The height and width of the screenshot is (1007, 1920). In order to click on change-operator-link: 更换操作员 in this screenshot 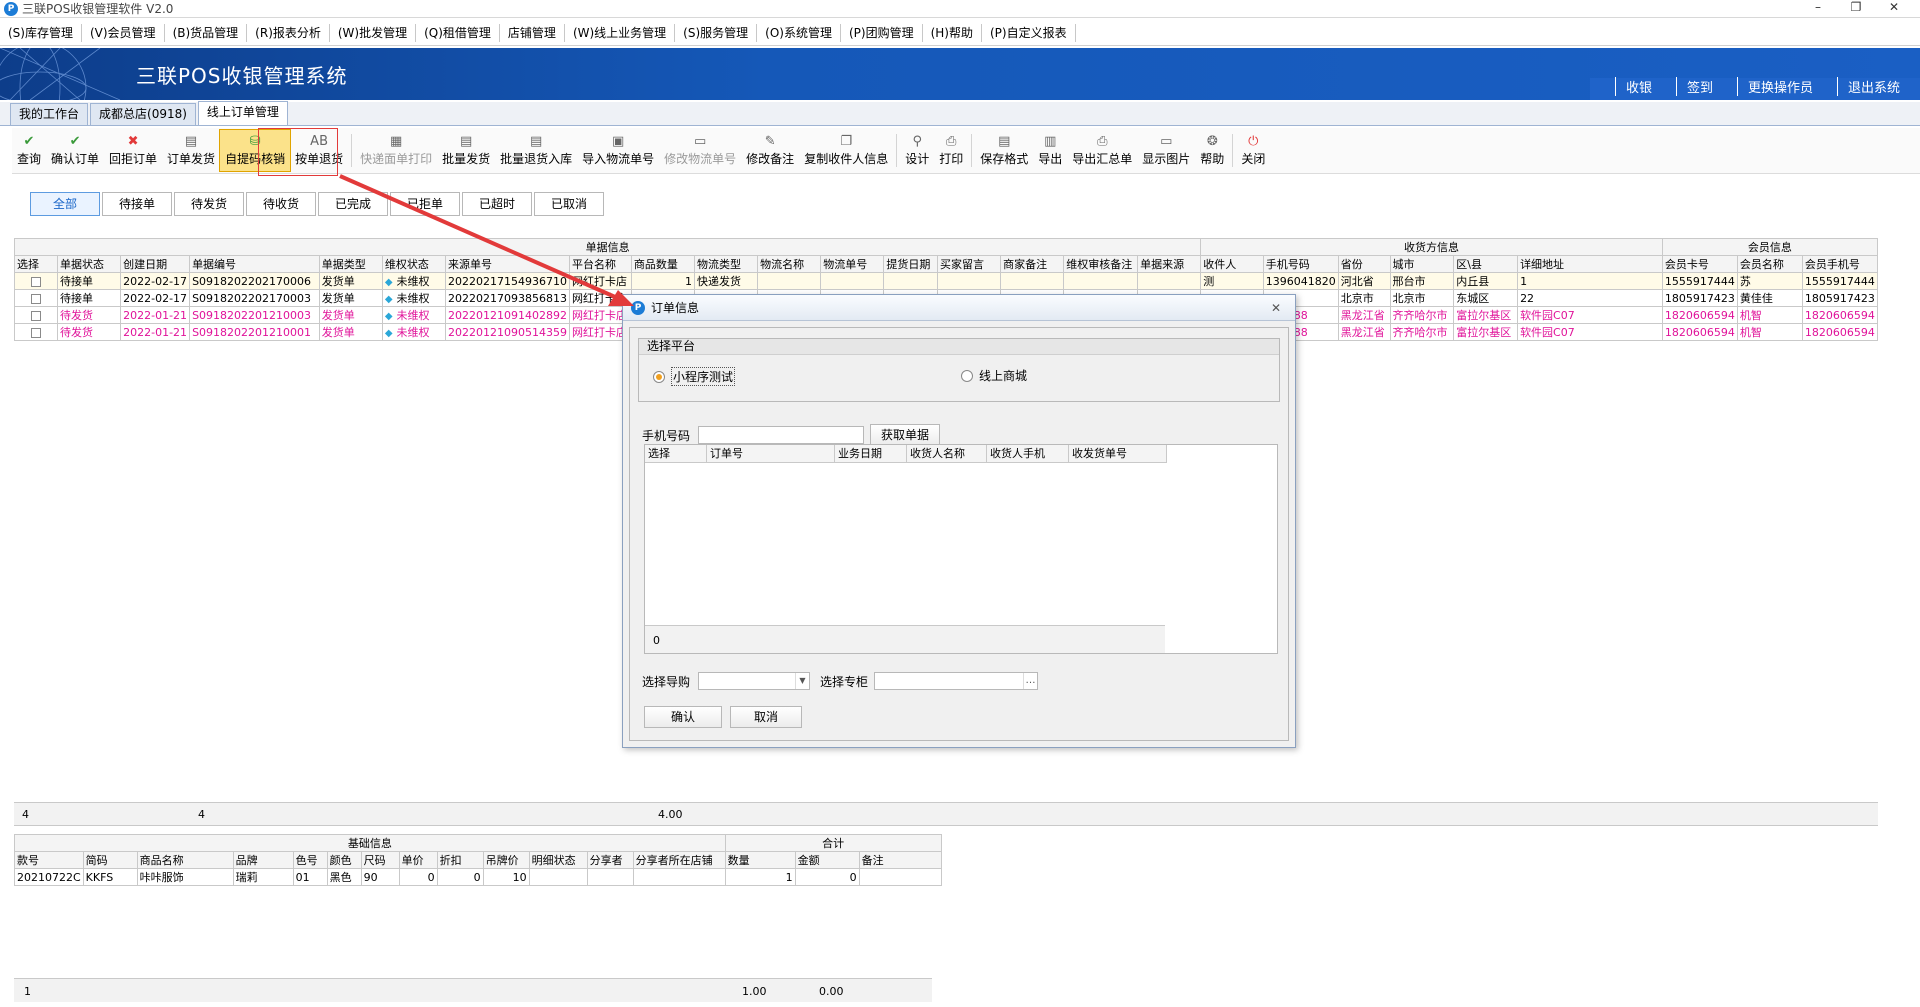, I will do `click(1779, 86)`.